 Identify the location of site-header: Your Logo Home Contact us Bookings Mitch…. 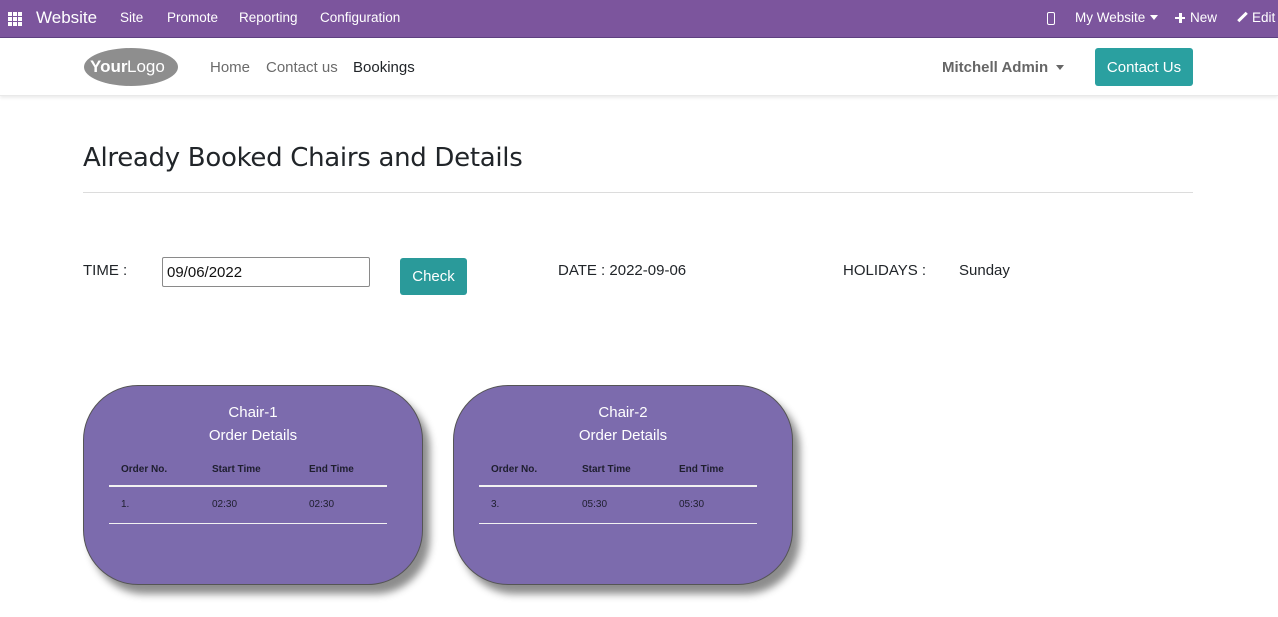
(639, 67).